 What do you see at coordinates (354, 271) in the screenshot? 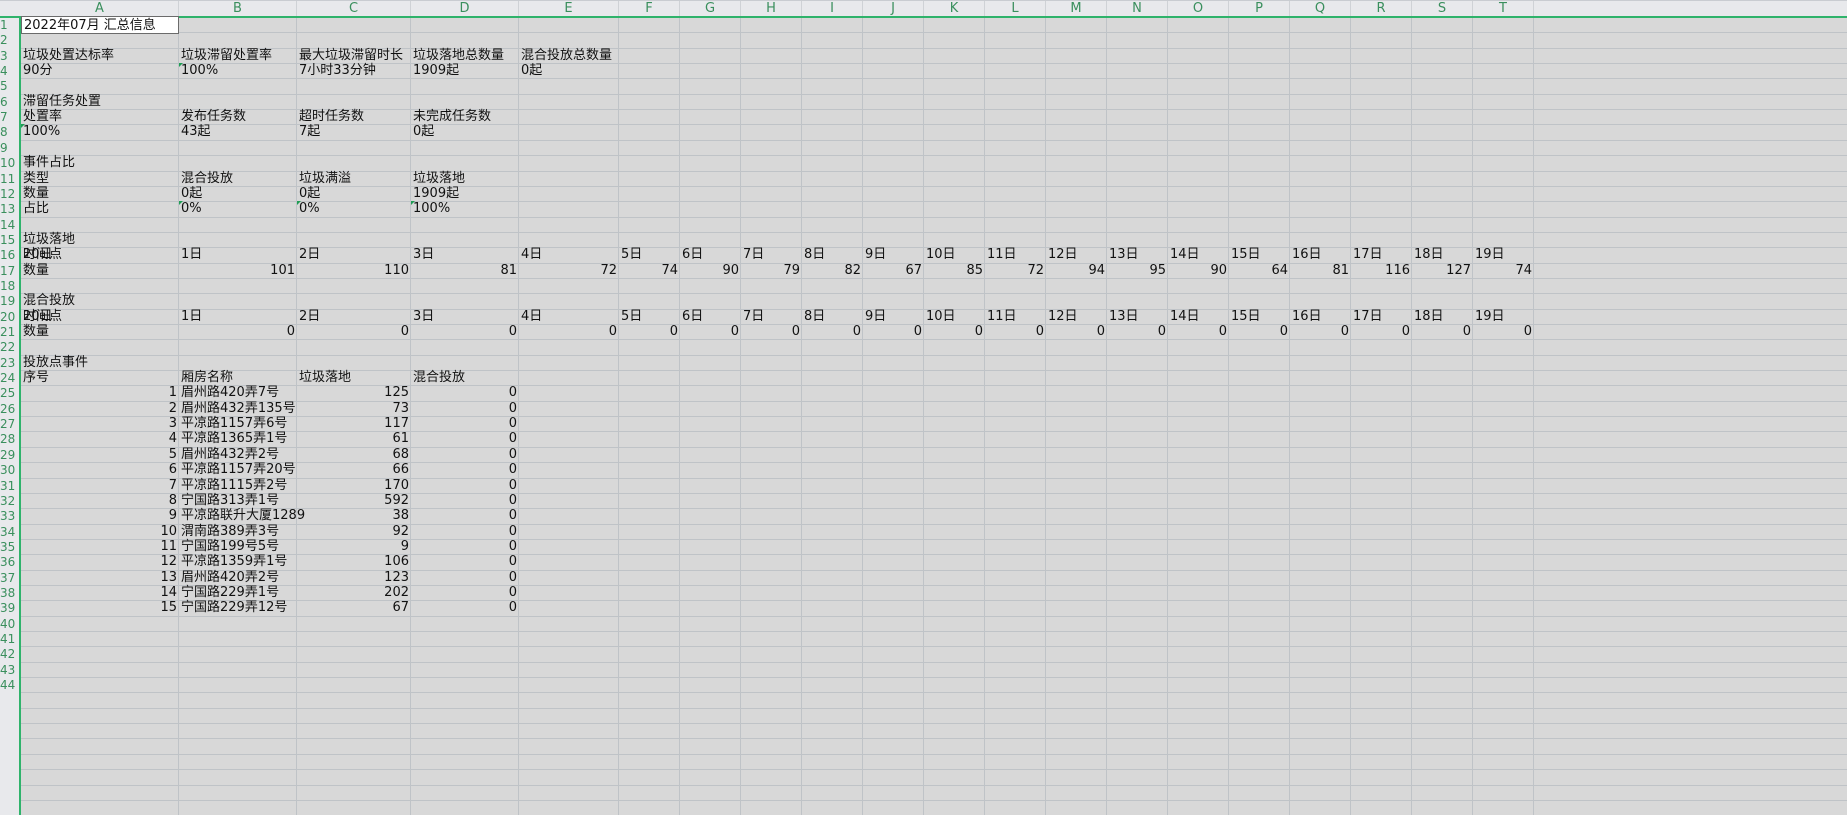
I see `count-cell: 110` at bounding box center [354, 271].